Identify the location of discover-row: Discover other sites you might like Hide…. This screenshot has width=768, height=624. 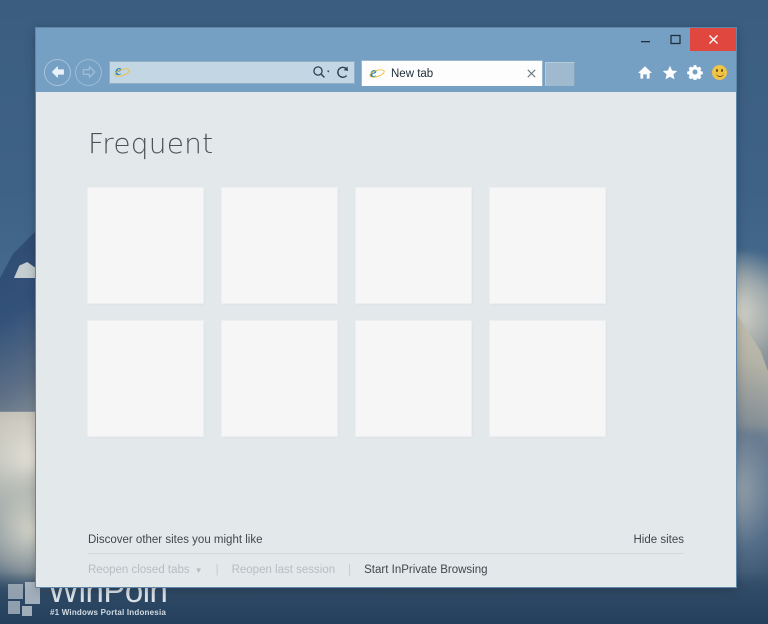
(386, 544).